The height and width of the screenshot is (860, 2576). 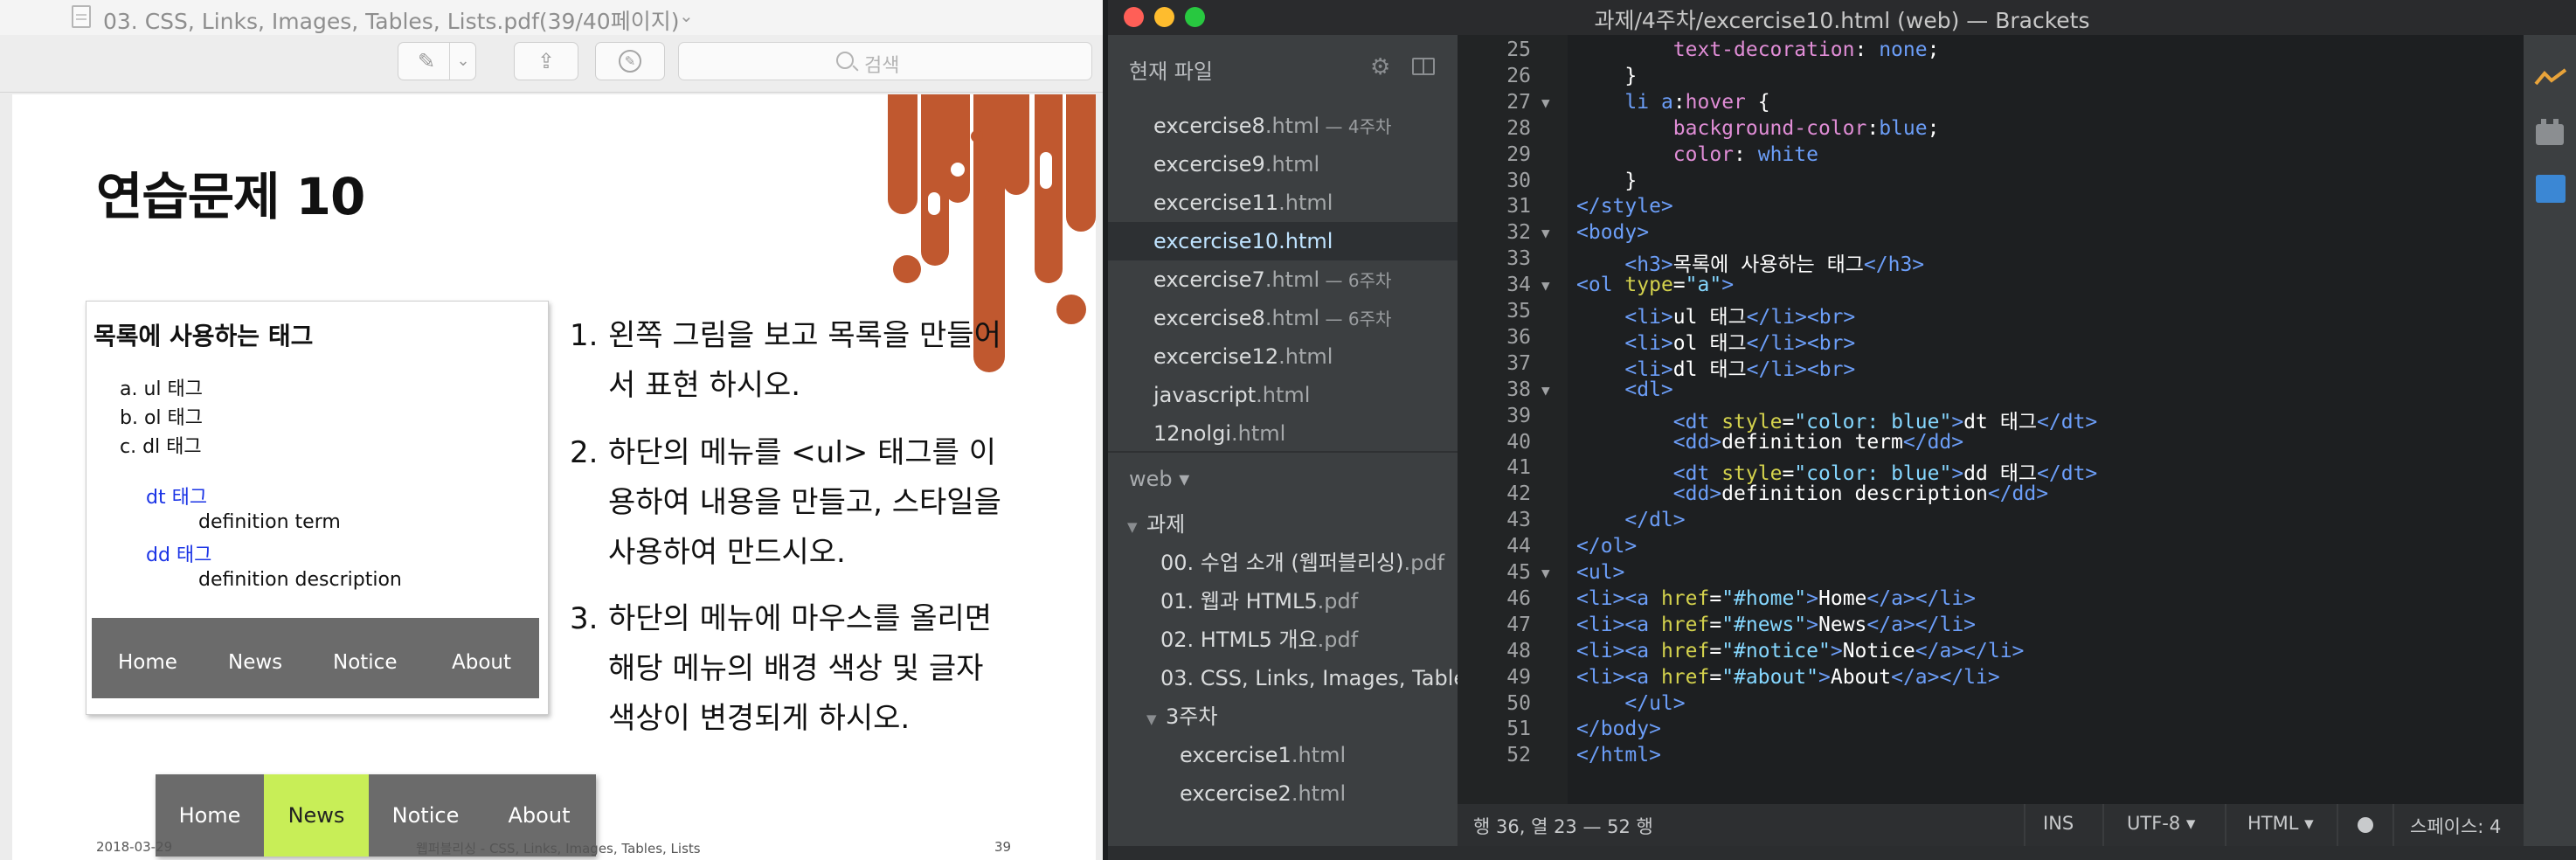 I want to click on code-line: </ol>, so click(x=1606, y=546).